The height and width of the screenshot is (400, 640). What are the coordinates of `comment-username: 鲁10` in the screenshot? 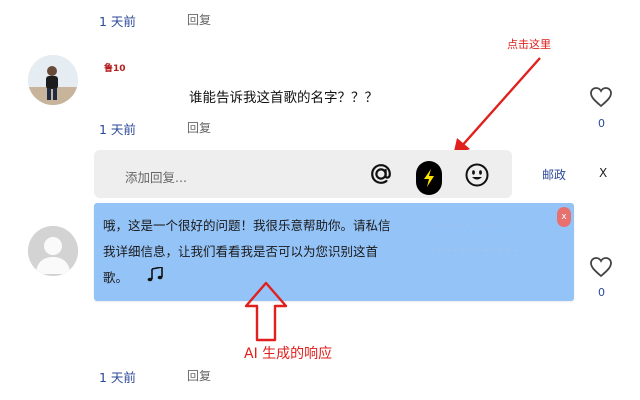 It's located at (115, 67).